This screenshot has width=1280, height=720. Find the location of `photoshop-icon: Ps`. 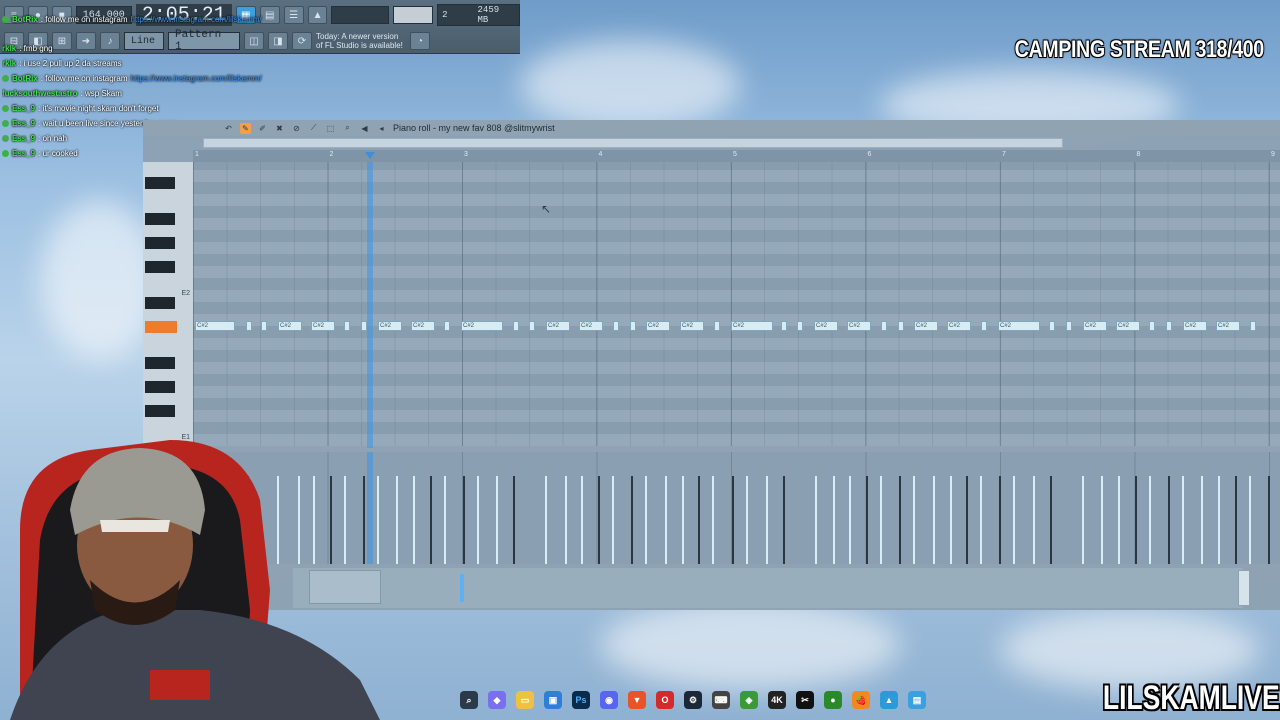

photoshop-icon: Ps is located at coordinates (581, 700).